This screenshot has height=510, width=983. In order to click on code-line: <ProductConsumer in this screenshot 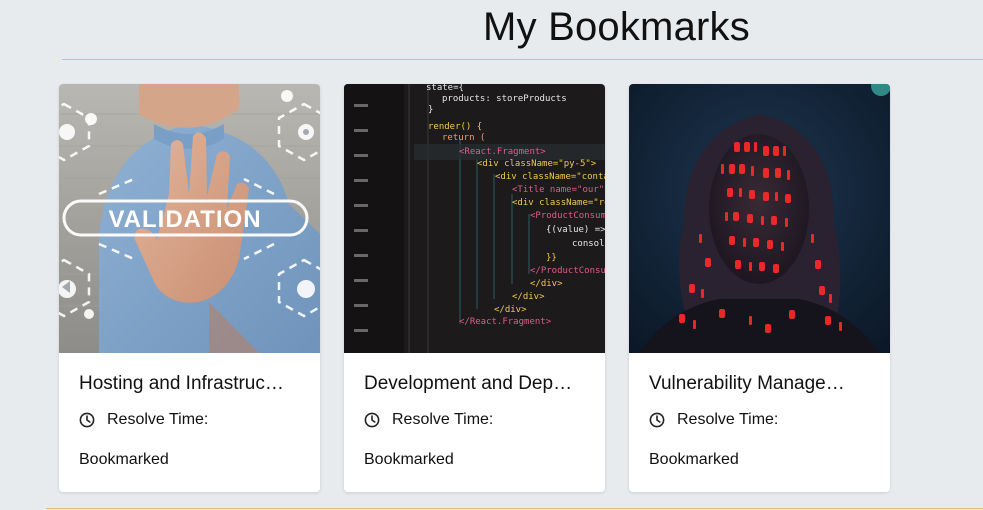, I will do `click(567, 216)`.